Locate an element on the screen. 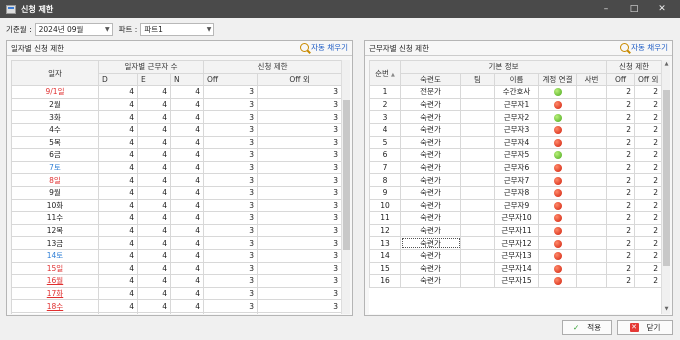 This screenshot has width=680, height=340. table-row: 5목 4 4 4 3 3 is located at coordinates (177, 142).